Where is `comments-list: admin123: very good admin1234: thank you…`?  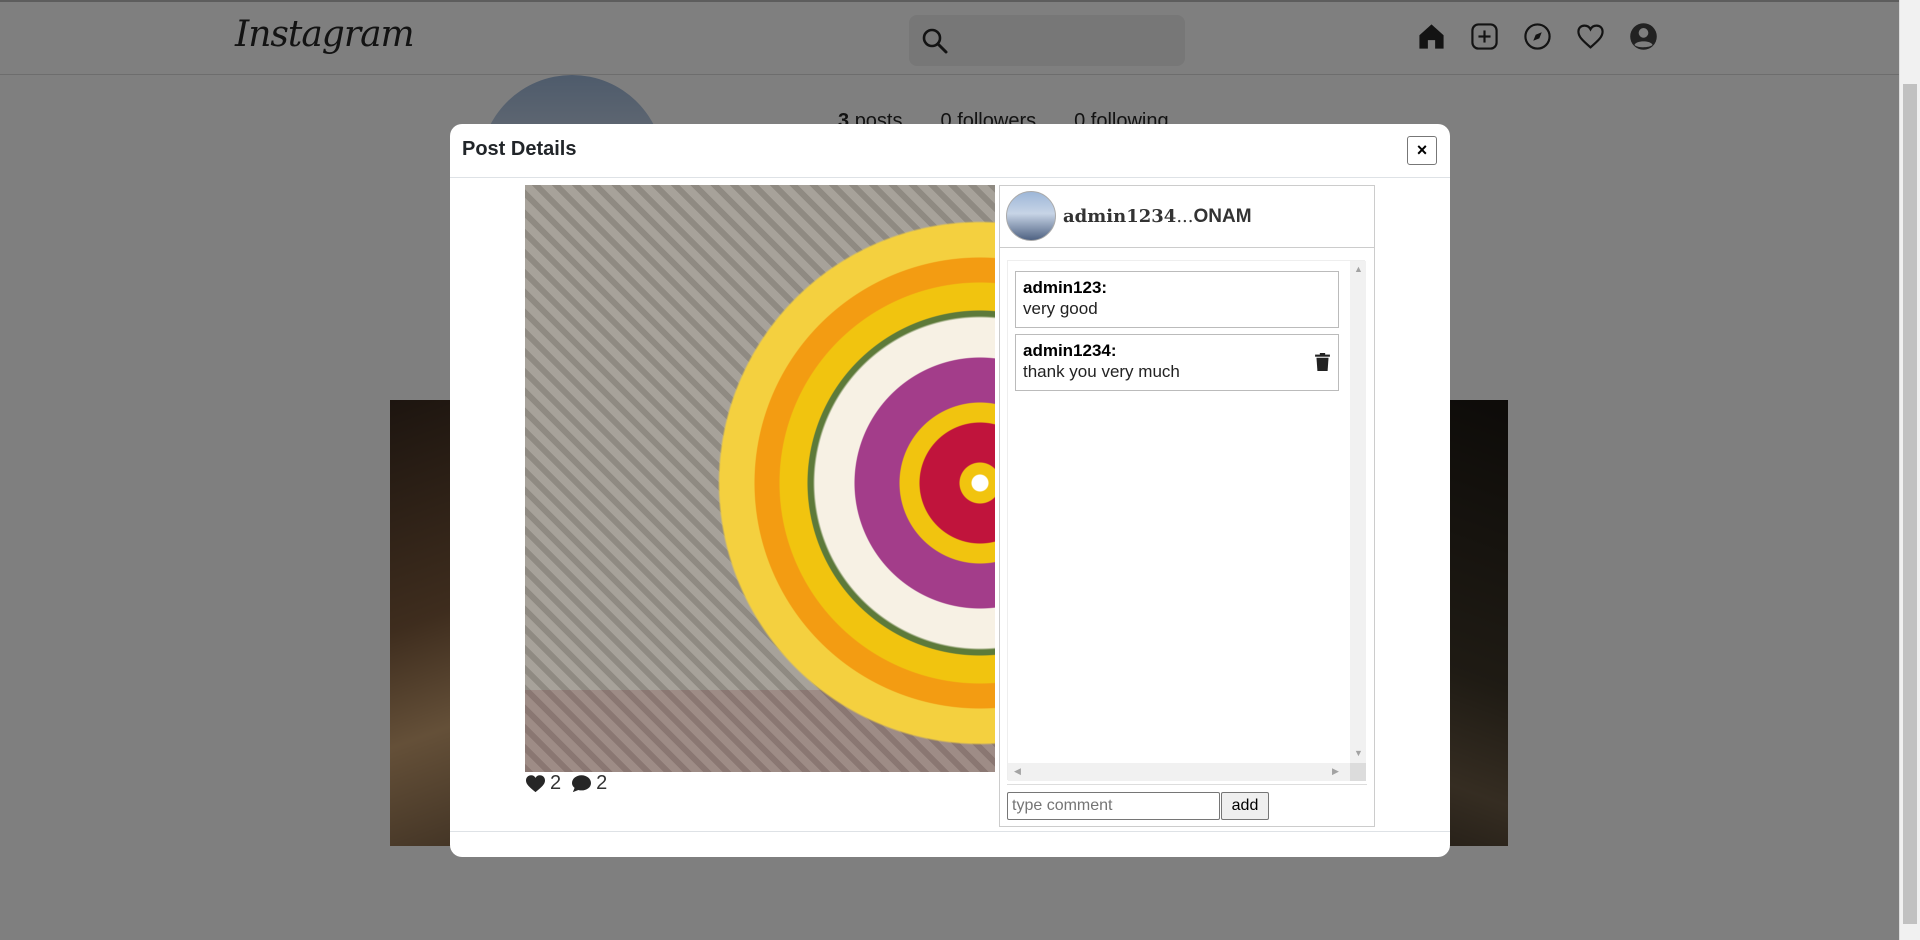
comments-list: admin123: very good admin1234: thank you… is located at coordinates (1186, 520).